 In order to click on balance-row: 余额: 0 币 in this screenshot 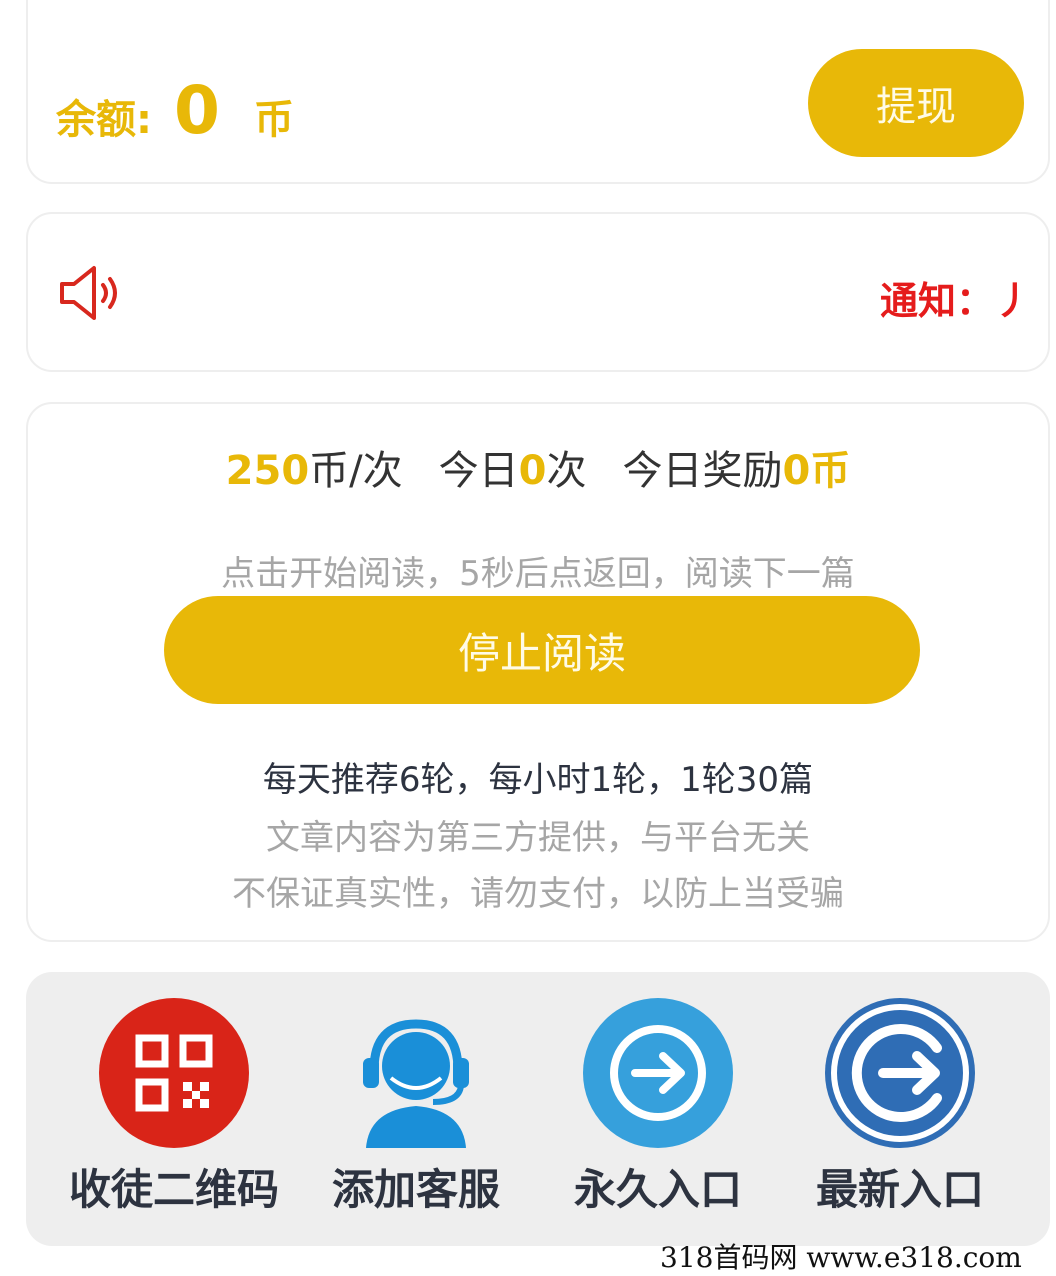, I will do `click(175, 110)`.